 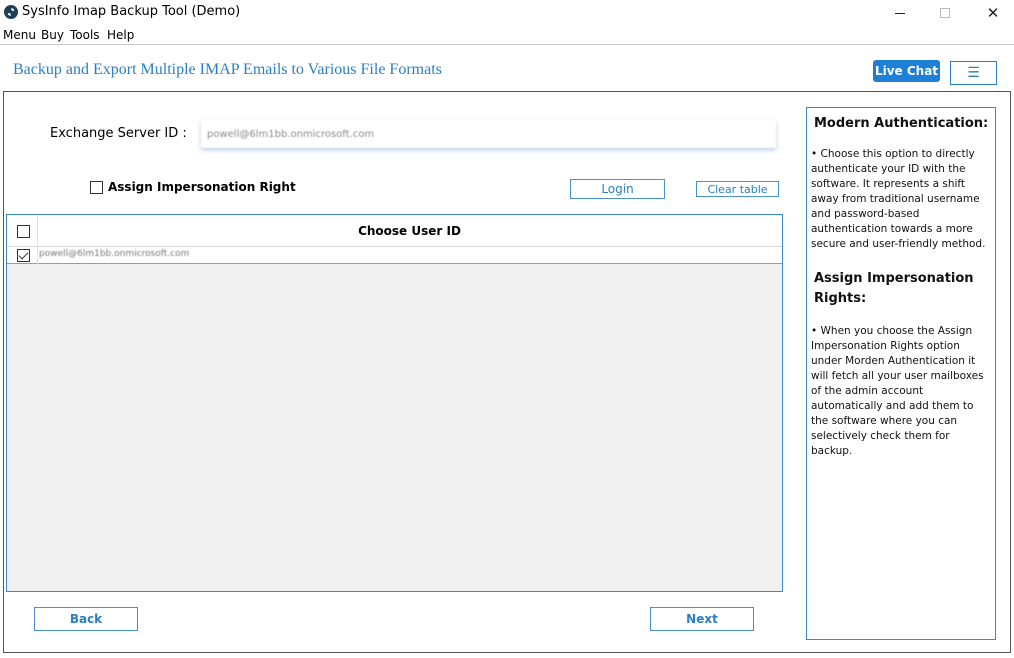 What do you see at coordinates (19, 35) in the screenshot?
I see `menu-item-menu: Menu` at bounding box center [19, 35].